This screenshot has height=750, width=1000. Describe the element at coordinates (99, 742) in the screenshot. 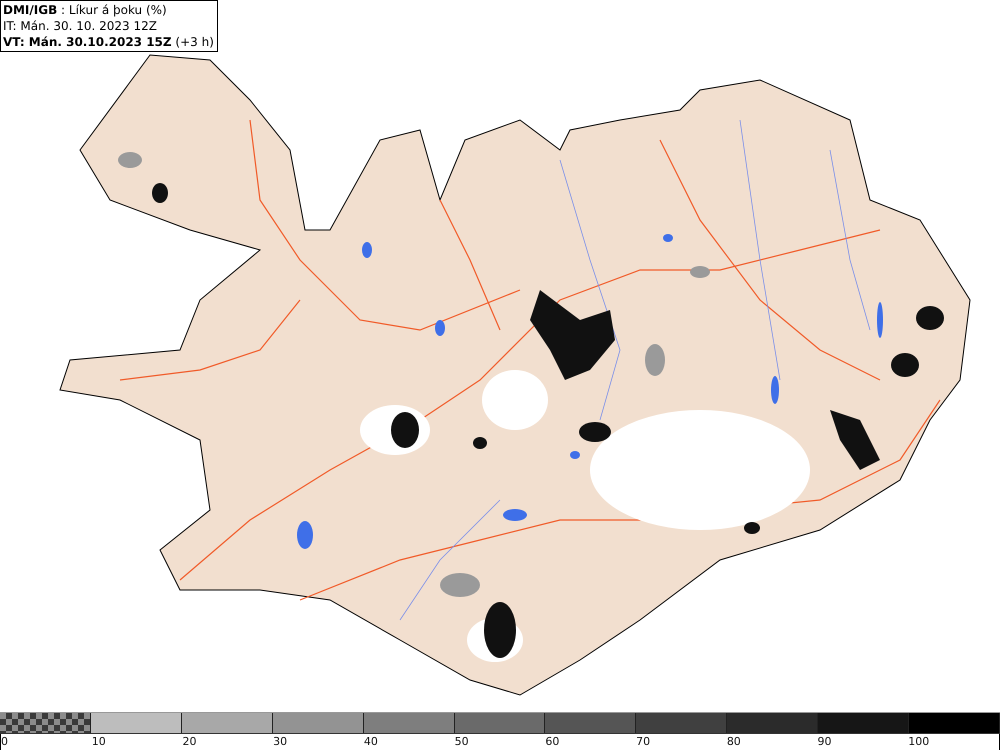

I see `legend-tick-label: 10` at that location.